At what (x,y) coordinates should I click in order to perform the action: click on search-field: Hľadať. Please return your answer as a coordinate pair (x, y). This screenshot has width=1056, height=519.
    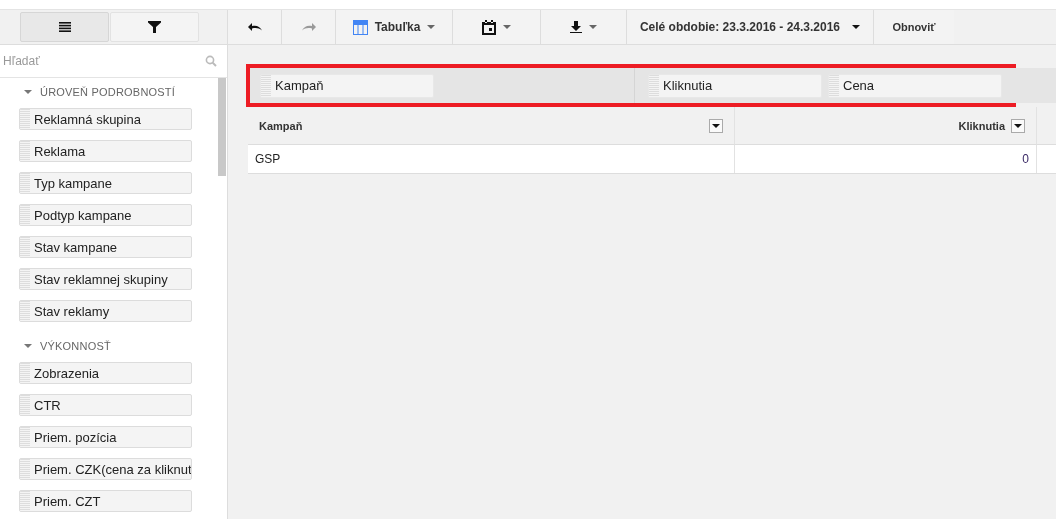
    Looking at the image, I should click on (104, 61).